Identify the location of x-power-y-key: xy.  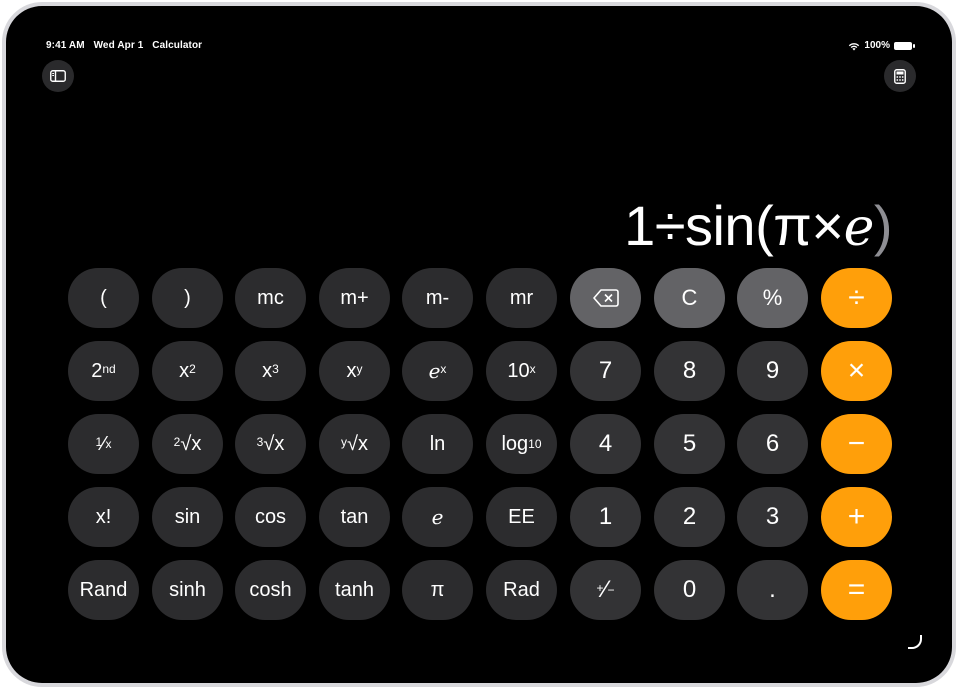
(354, 371).